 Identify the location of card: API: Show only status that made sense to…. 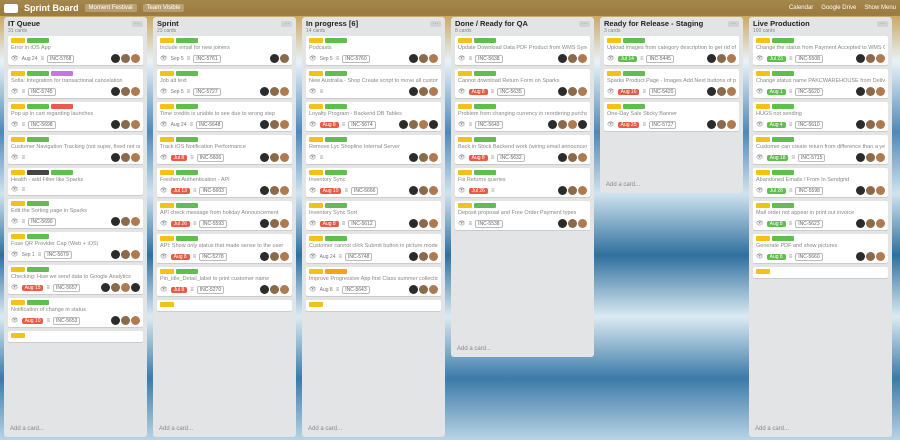
(224, 248).